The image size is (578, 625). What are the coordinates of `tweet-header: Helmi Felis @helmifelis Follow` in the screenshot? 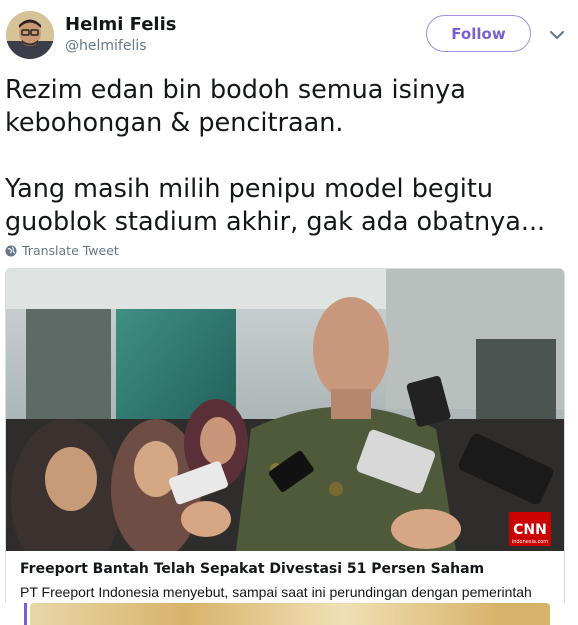 It's located at (289, 35).